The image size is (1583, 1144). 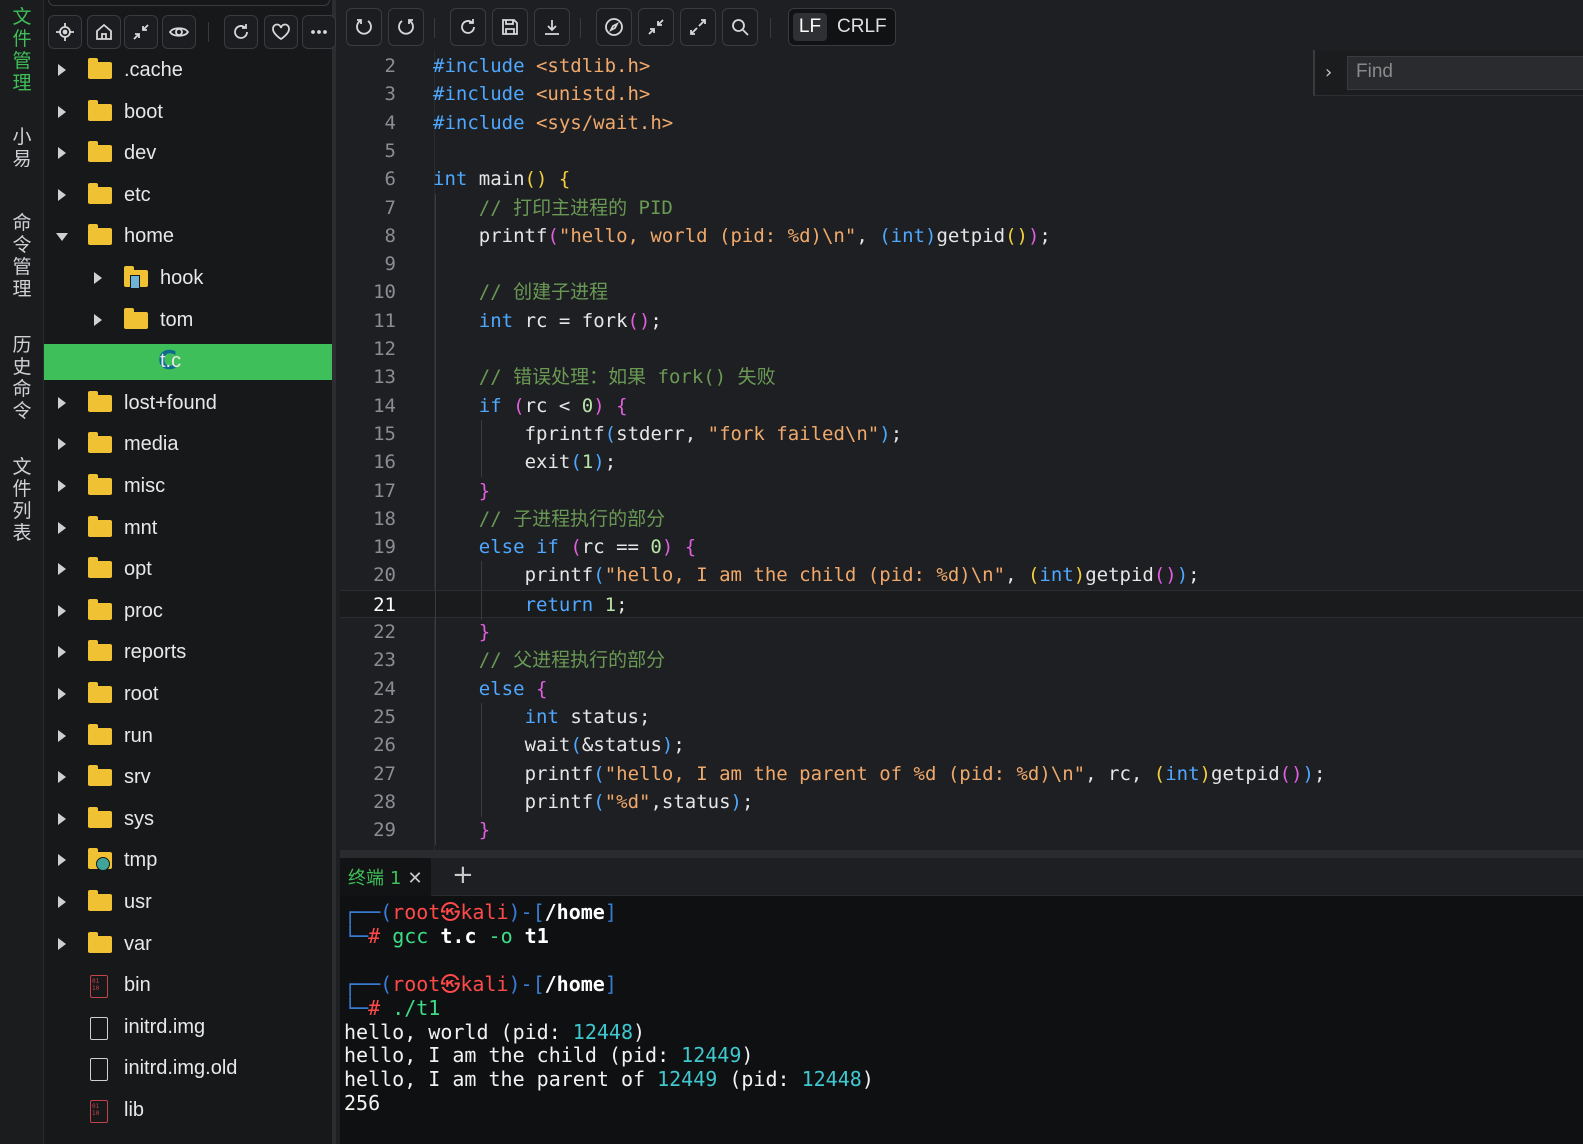 I want to click on code-line: 25 int status;, so click(x=961, y=717).